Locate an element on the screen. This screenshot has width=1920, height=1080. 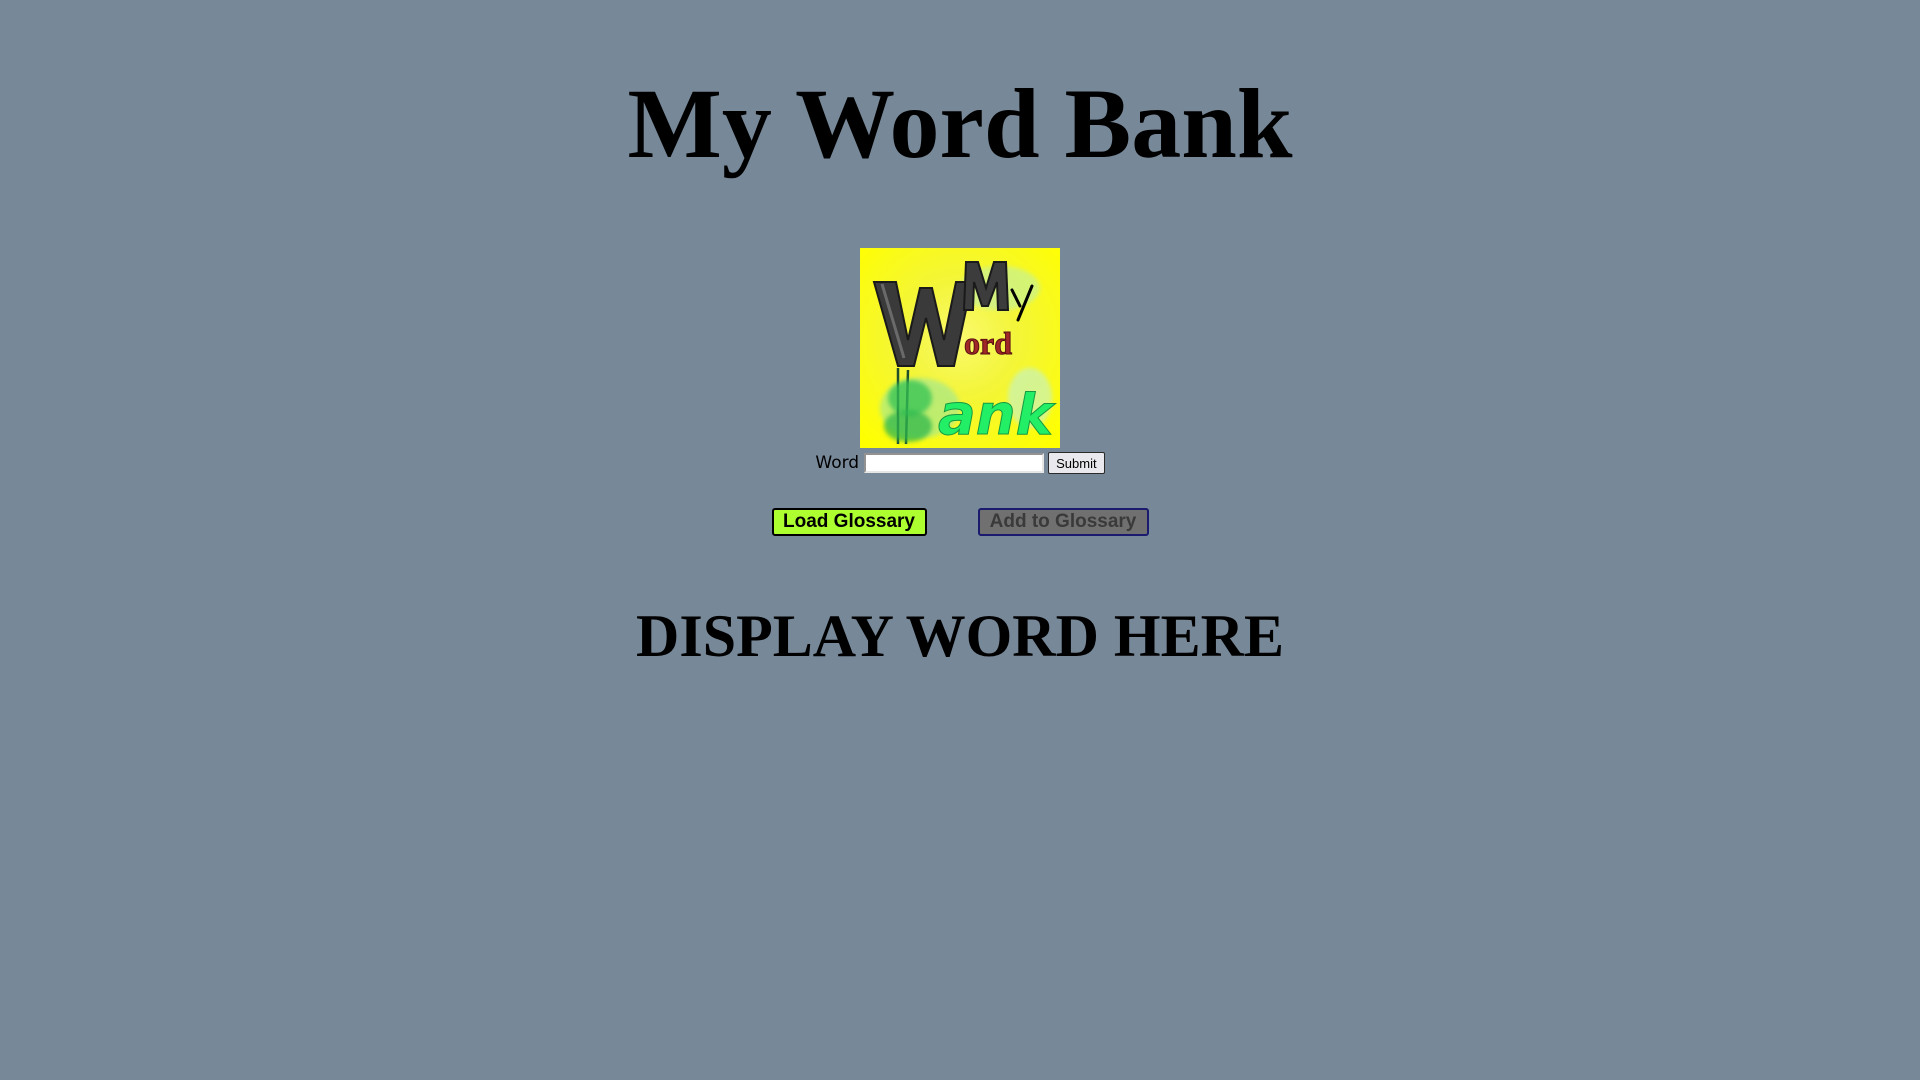
word-label: Word is located at coordinates (837, 463).